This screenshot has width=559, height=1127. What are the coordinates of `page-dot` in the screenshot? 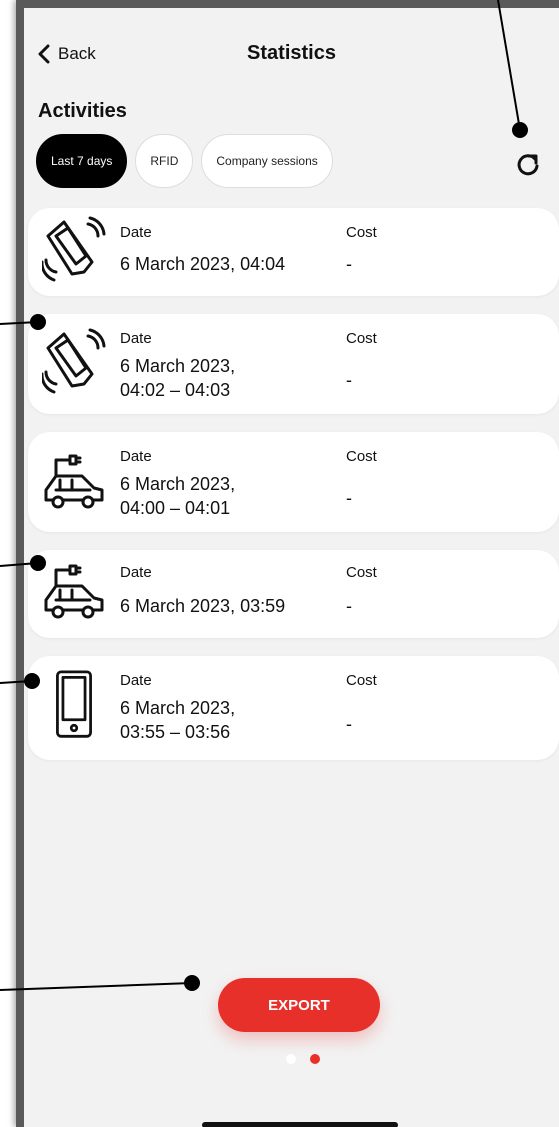 It's located at (291, 1059).